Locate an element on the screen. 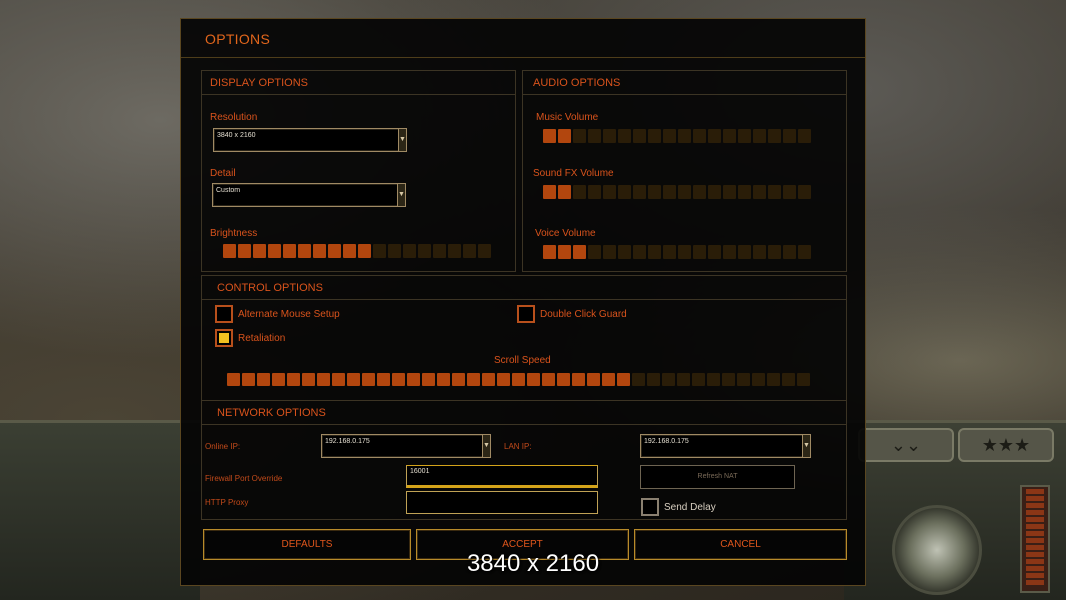  lan-ip-dropdown: 192.168.0.175 ▼ is located at coordinates (725, 446).